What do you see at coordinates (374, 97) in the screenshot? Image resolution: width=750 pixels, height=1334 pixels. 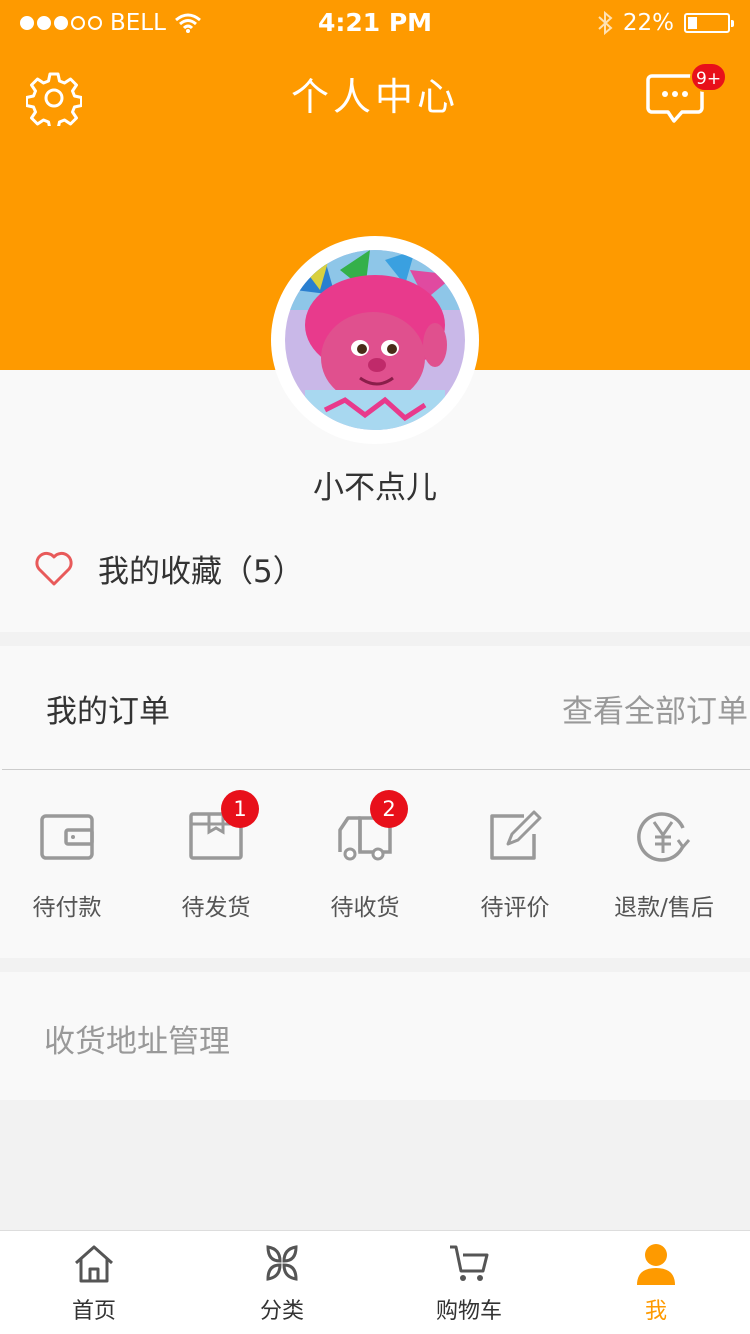 I see `page-title: 个人中心` at bounding box center [374, 97].